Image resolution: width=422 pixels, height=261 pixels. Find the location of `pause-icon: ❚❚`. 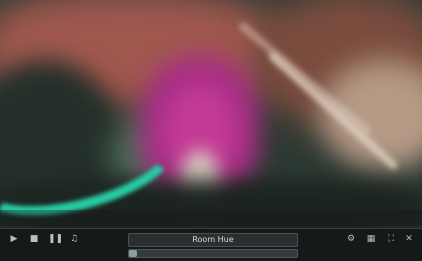

pause-icon: ❚❚ is located at coordinates (55, 239).